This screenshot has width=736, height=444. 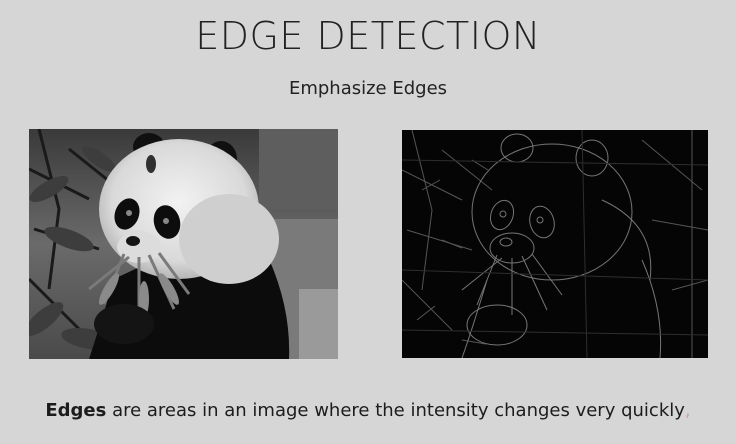 What do you see at coordinates (76, 410) in the screenshot?
I see `caption-bold-term: Edges` at bounding box center [76, 410].